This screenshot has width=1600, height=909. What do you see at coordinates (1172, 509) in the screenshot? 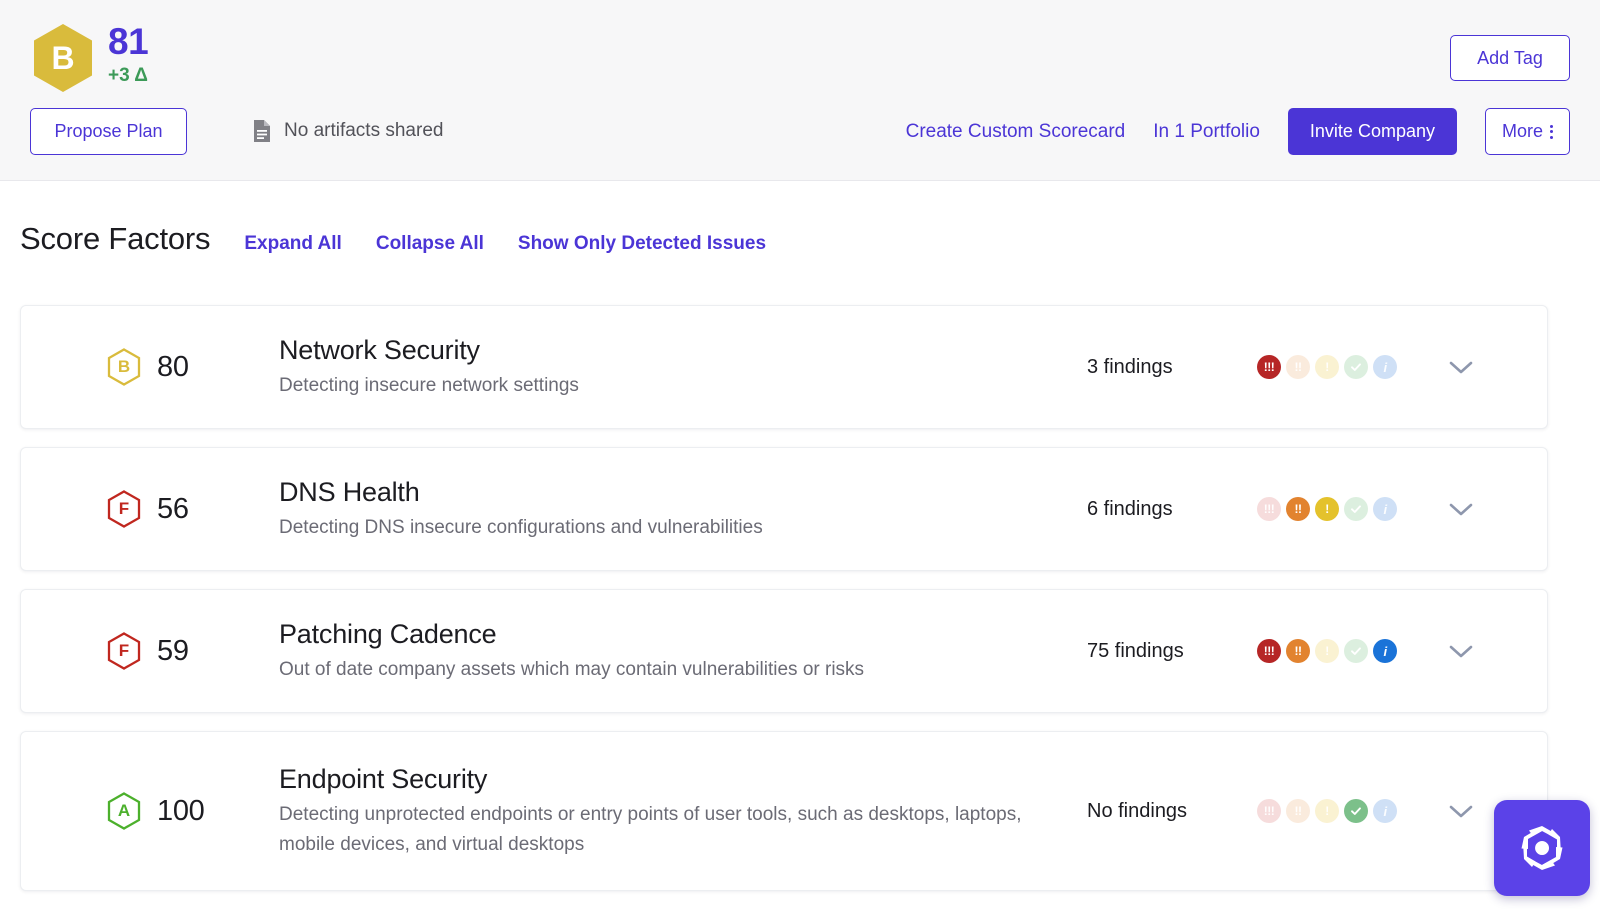
I see `findings-count: 6 findings` at bounding box center [1172, 509].